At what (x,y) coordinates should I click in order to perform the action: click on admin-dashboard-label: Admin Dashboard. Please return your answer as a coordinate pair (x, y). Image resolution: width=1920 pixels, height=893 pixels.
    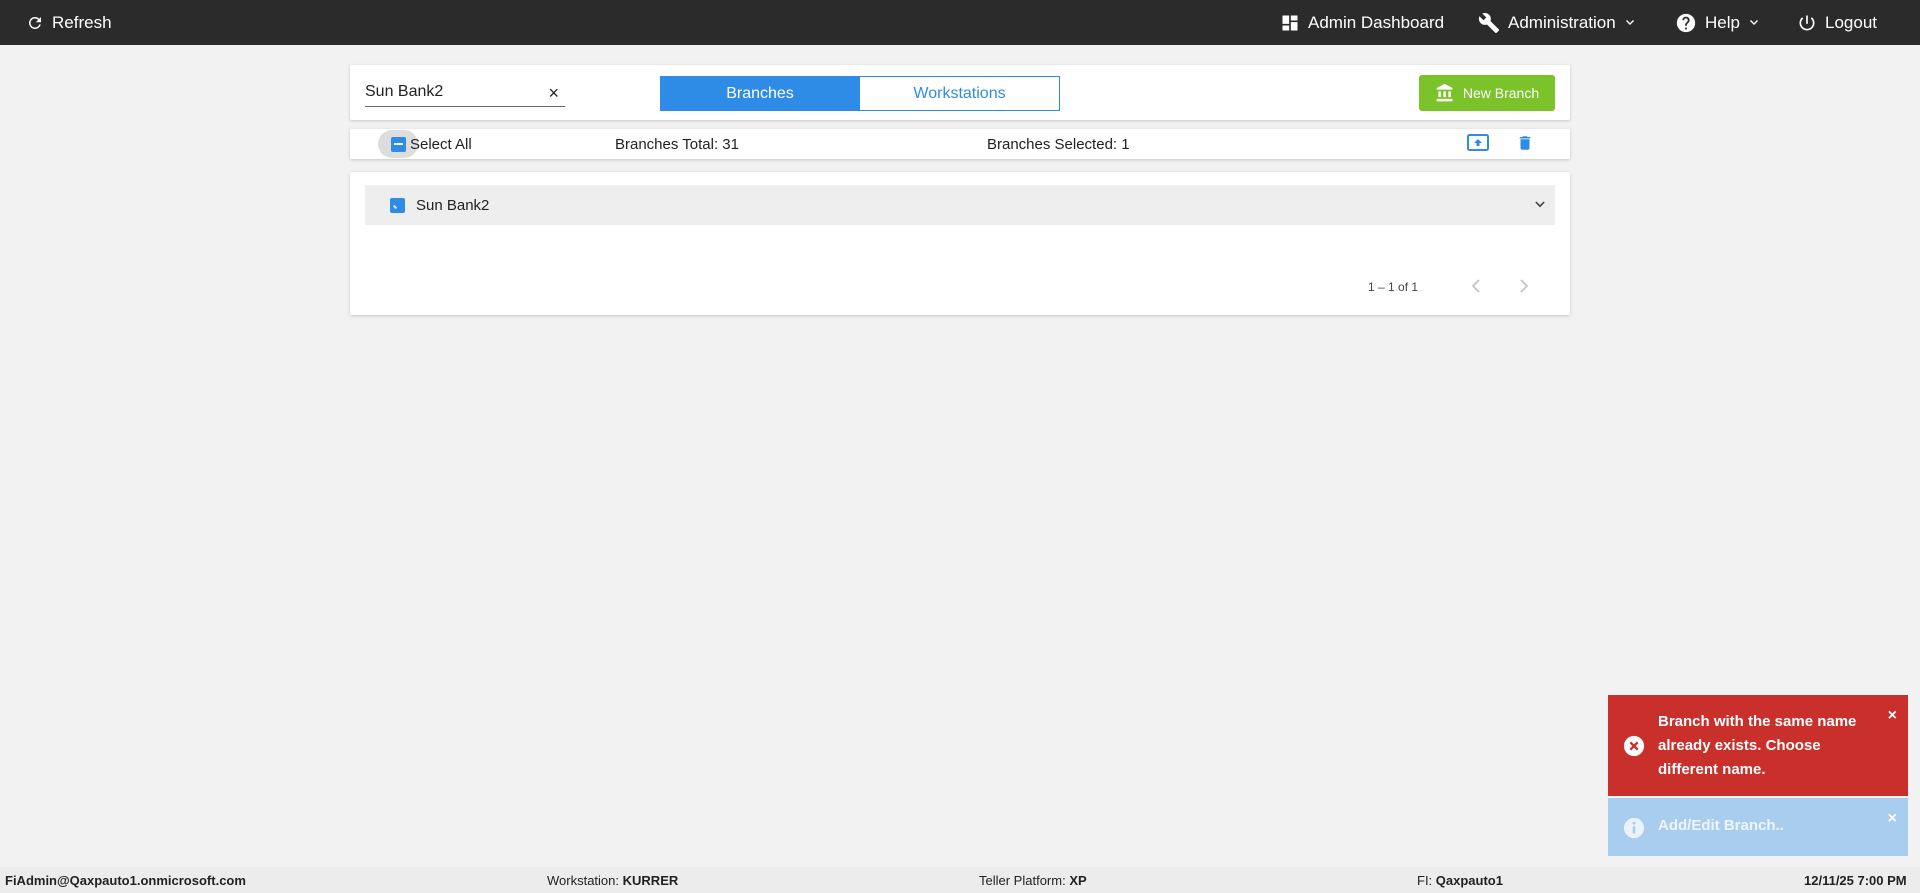
    Looking at the image, I should click on (1376, 22).